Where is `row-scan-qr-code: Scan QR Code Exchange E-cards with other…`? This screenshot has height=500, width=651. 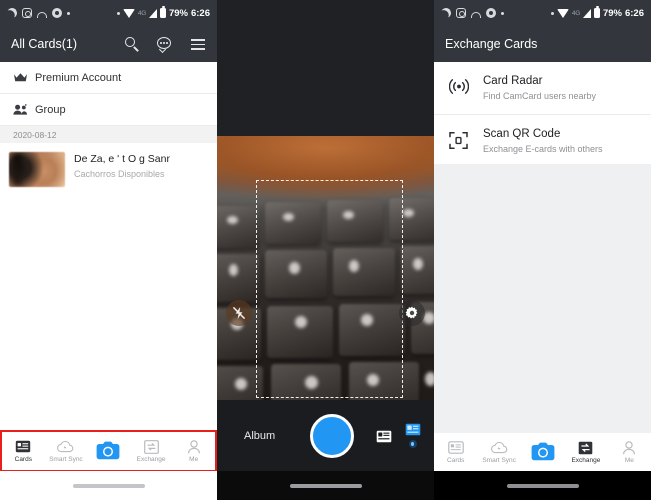 row-scan-qr-code: Scan QR Code Exchange E-cards with other… is located at coordinates (542, 141).